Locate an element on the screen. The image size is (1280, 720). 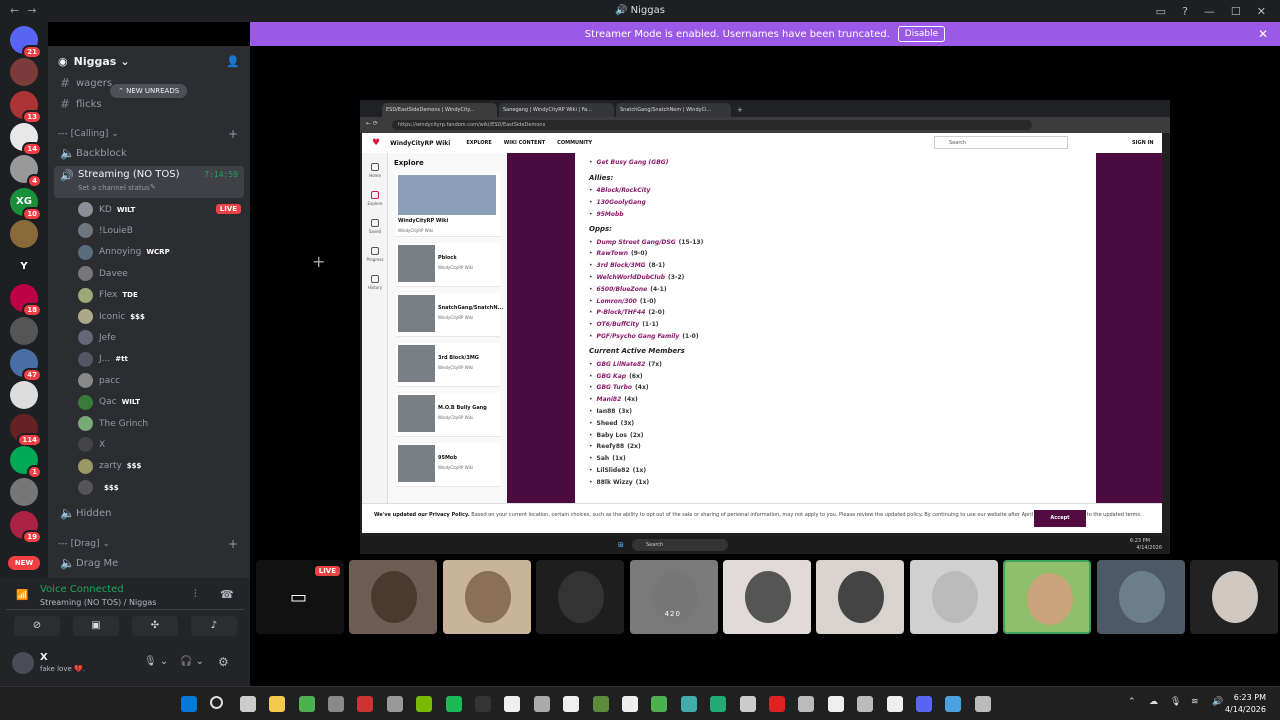
channel-backblock: 🔈 Backblock is located at coordinates (149, 153).